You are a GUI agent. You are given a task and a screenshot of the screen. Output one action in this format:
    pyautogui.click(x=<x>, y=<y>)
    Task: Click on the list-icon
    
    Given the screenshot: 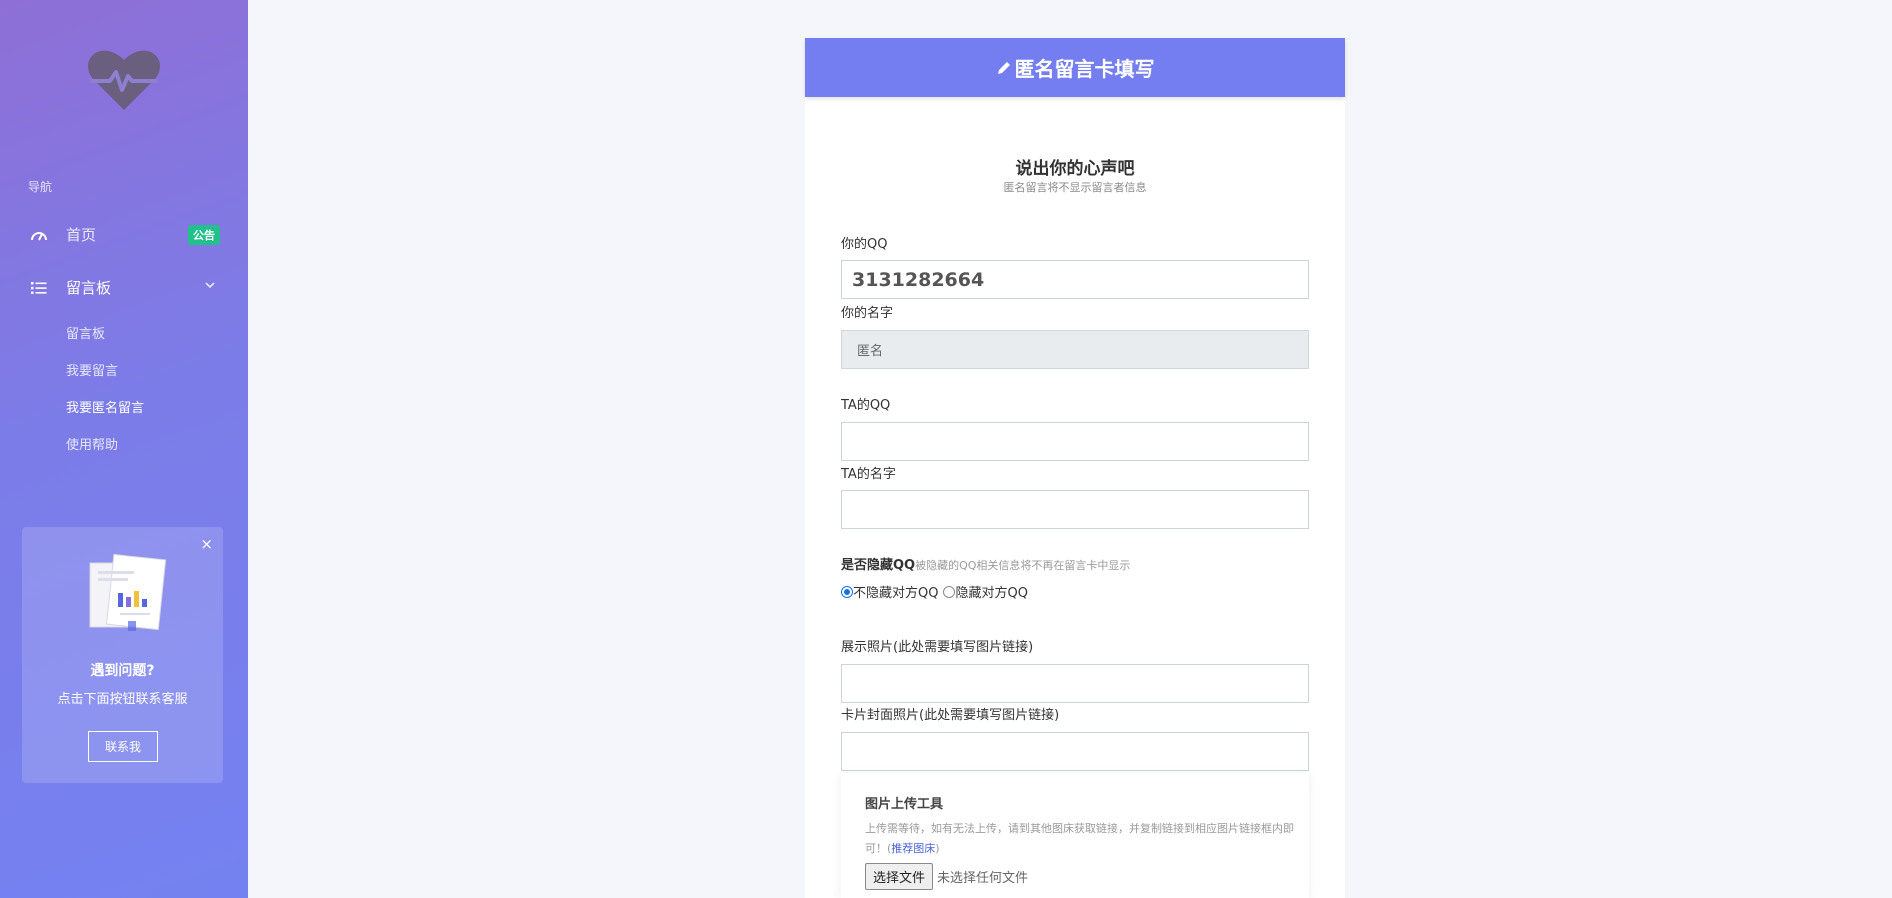 What is the action you would take?
    pyautogui.click(x=39, y=288)
    